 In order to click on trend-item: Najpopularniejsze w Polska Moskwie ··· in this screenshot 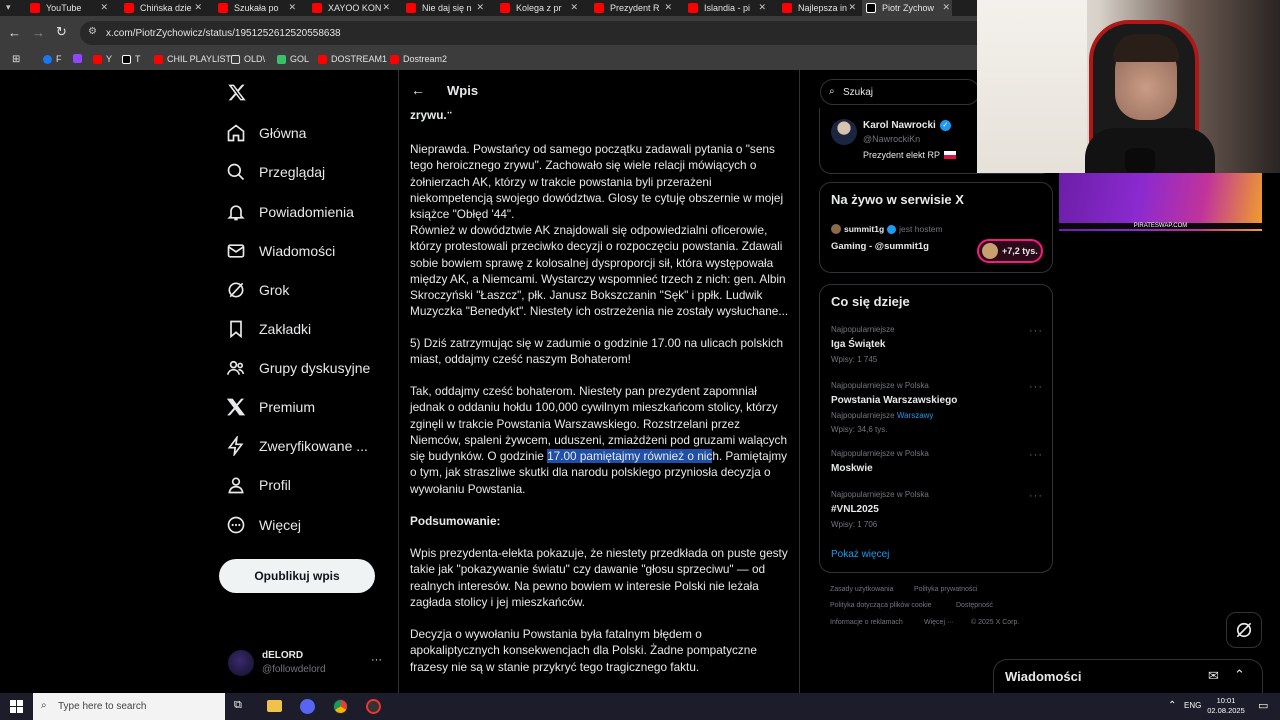, I will do `click(937, 461)`.